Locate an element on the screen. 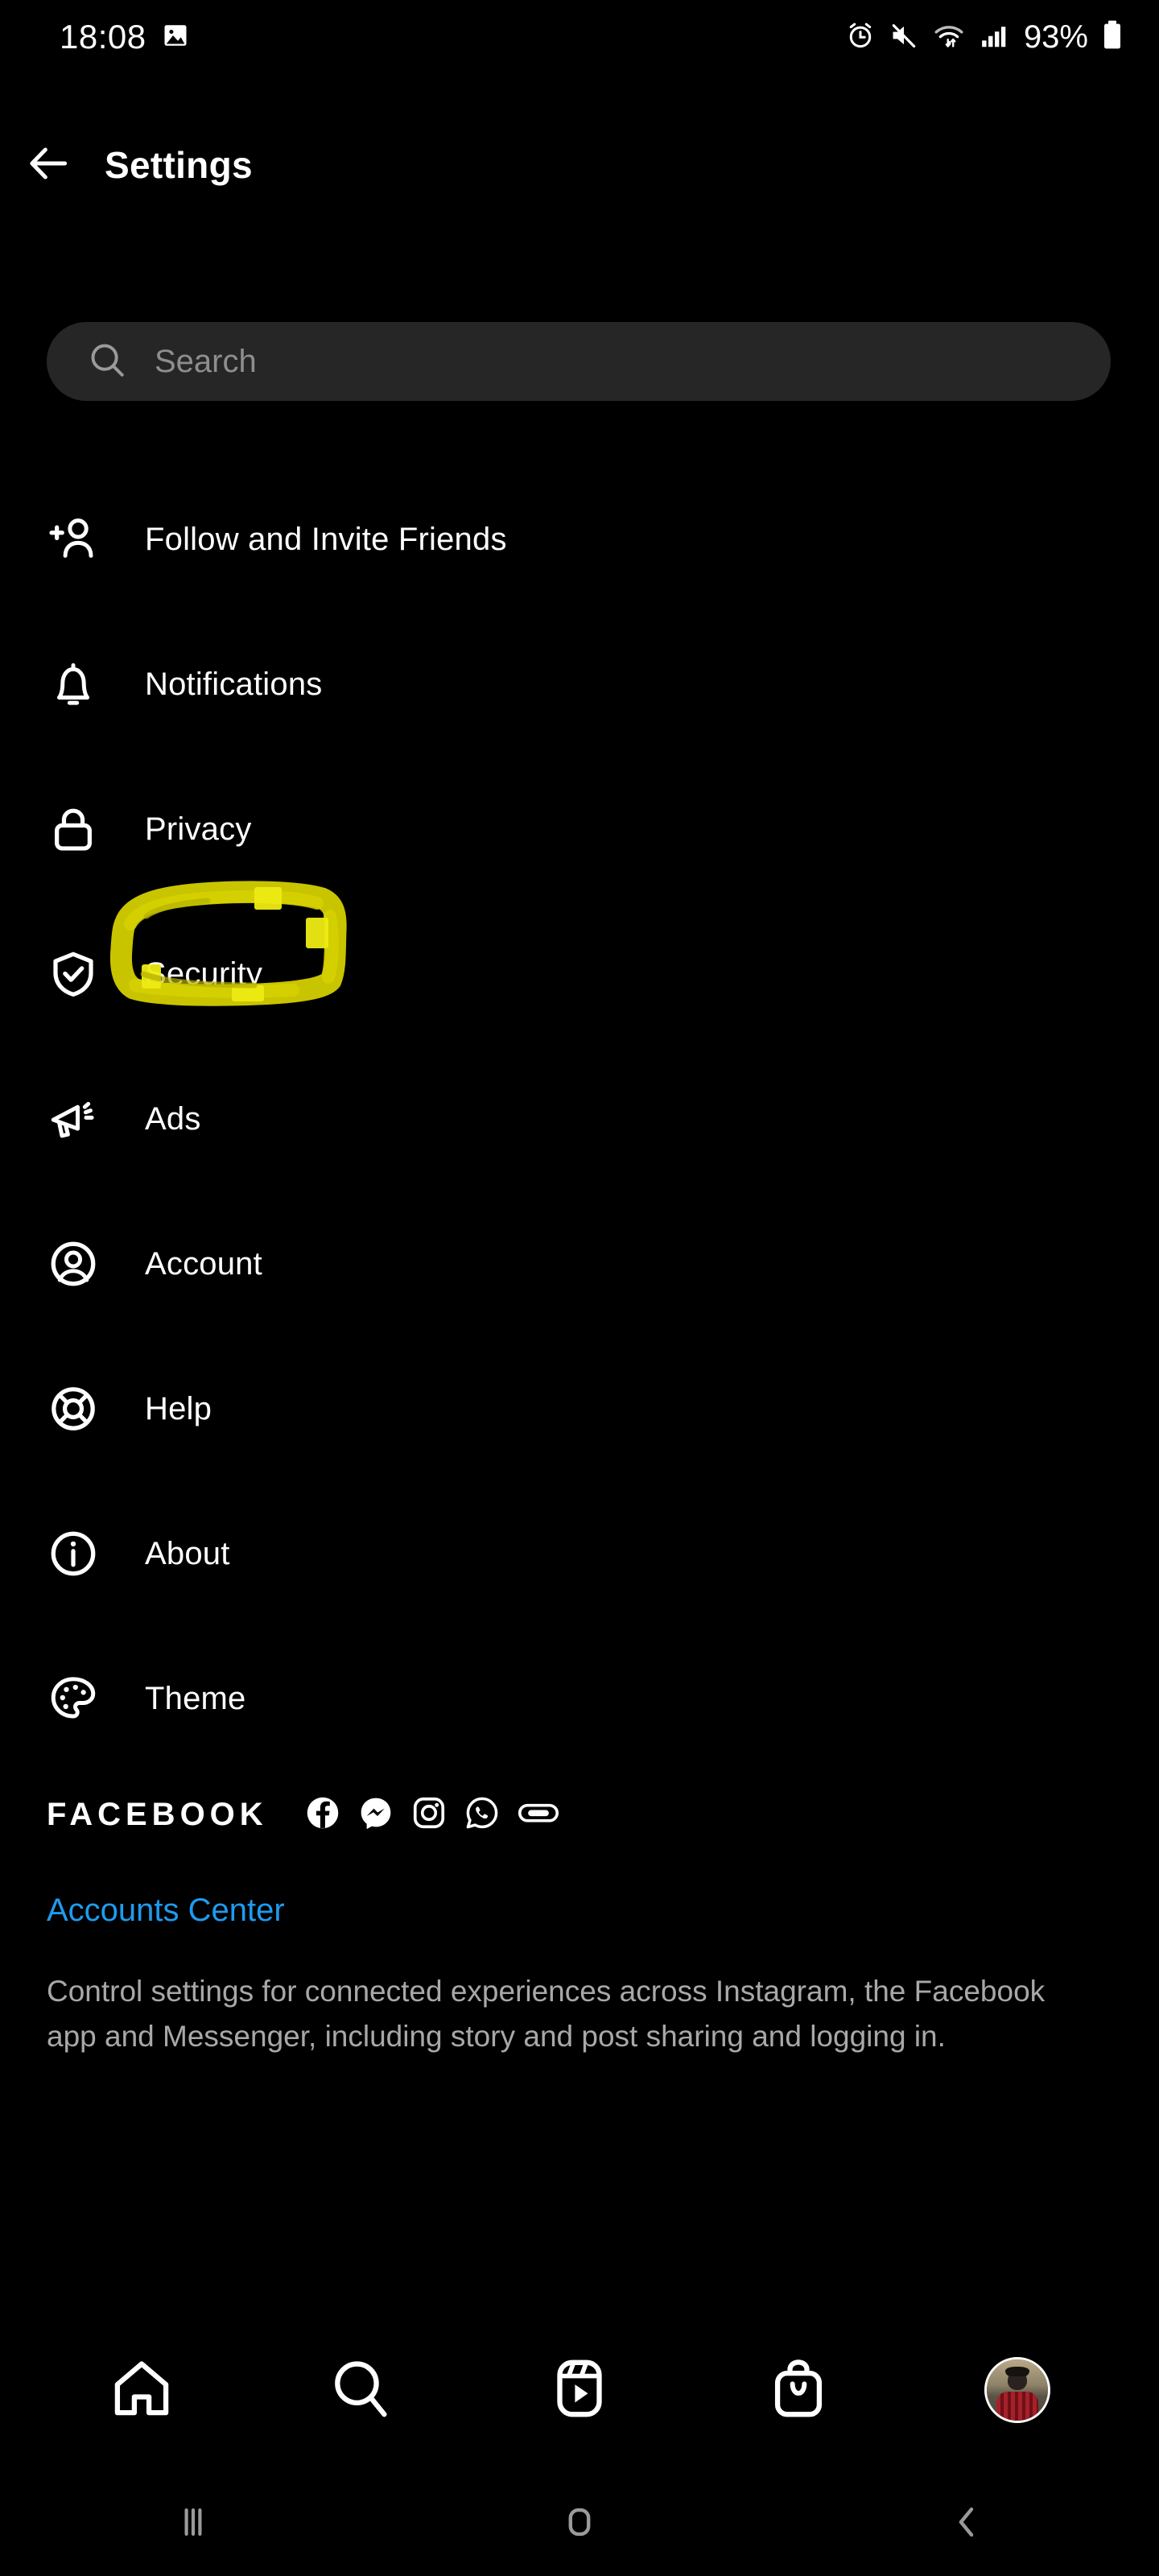 This screenshot has width=1159, height=2576. facebook-icon is located at coordinates (322, 1815).